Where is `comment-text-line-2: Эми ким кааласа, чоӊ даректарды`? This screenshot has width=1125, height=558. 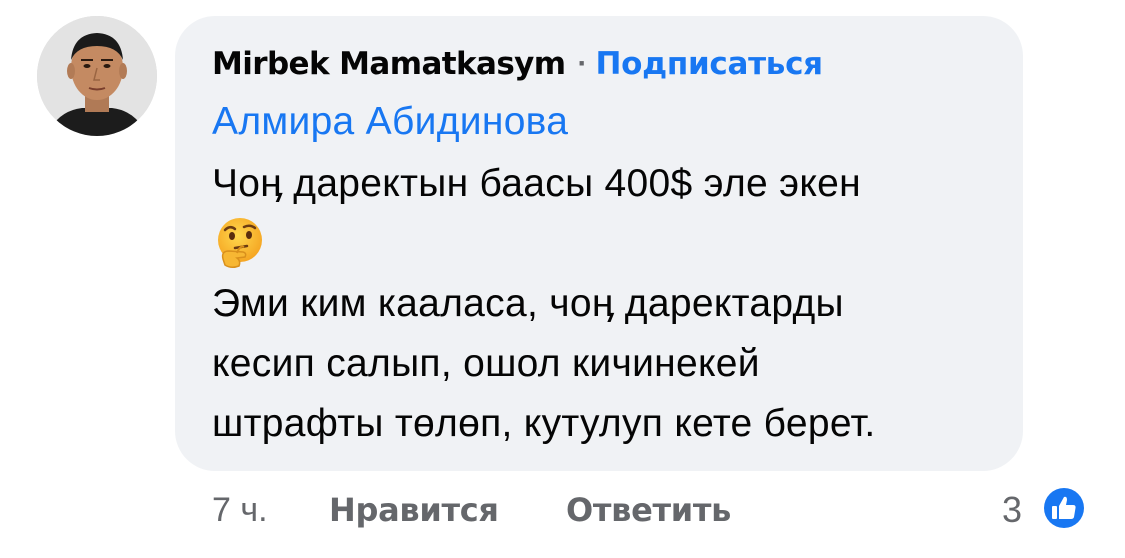
comment-text-line-2: Эми ким кааласа, чоӊ даректарды is located at coordinates (528, 303).